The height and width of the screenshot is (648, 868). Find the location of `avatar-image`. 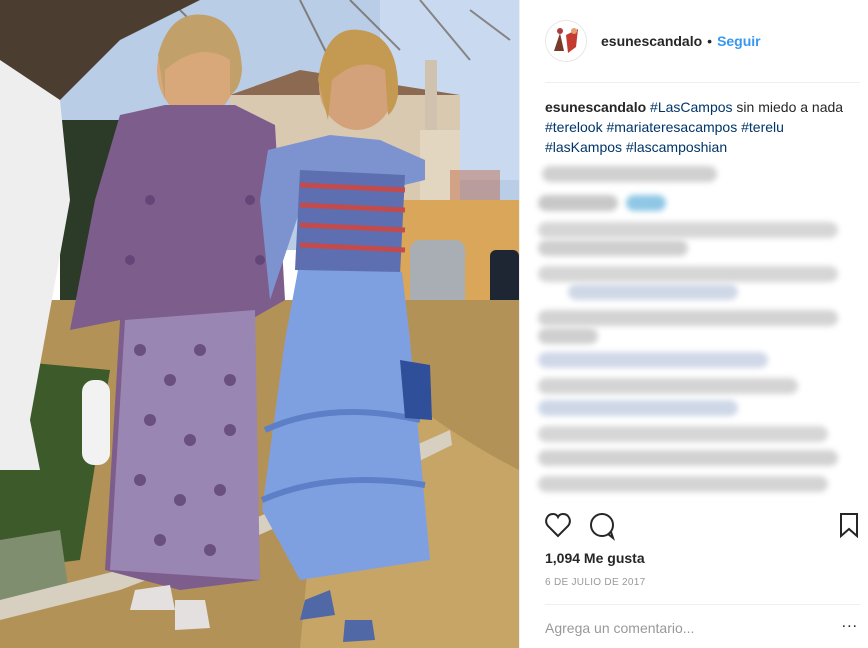

avatar-image is located at coordinates (566, 41).